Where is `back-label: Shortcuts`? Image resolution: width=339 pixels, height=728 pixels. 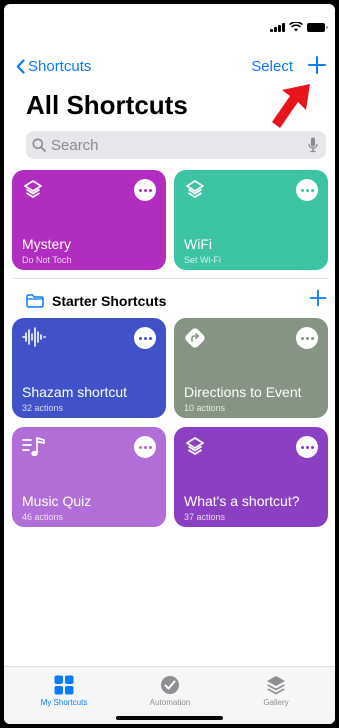 back-label: Shortcuts is located at coordinates (60, 66).